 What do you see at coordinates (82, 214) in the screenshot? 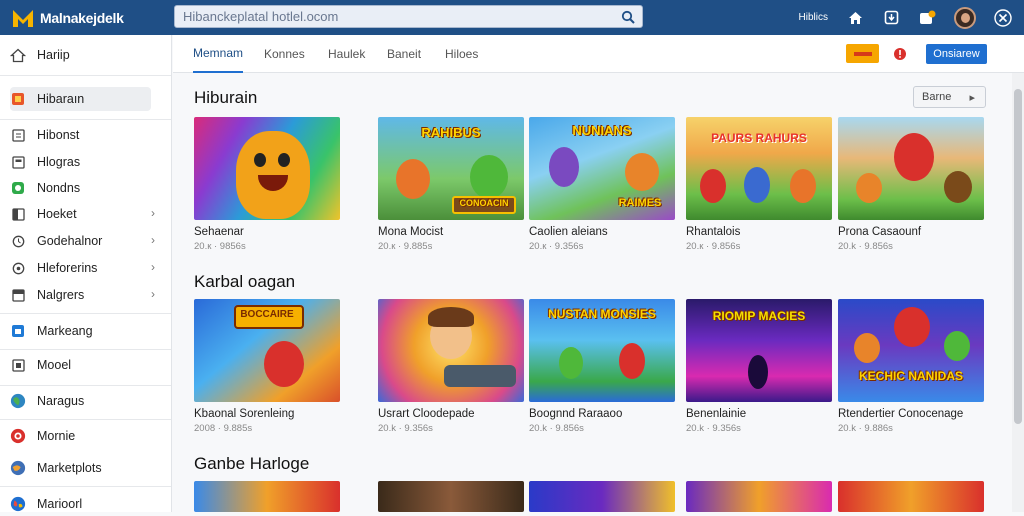
I see `sidebar-item-hoeket: Hoeket ›` at bounding box center [82, 214].